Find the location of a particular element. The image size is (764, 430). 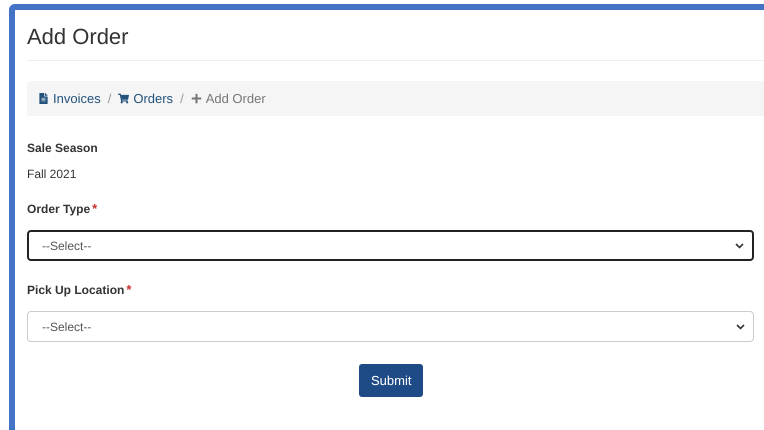

submit-button: Submit is located at coordinates (391, 380).